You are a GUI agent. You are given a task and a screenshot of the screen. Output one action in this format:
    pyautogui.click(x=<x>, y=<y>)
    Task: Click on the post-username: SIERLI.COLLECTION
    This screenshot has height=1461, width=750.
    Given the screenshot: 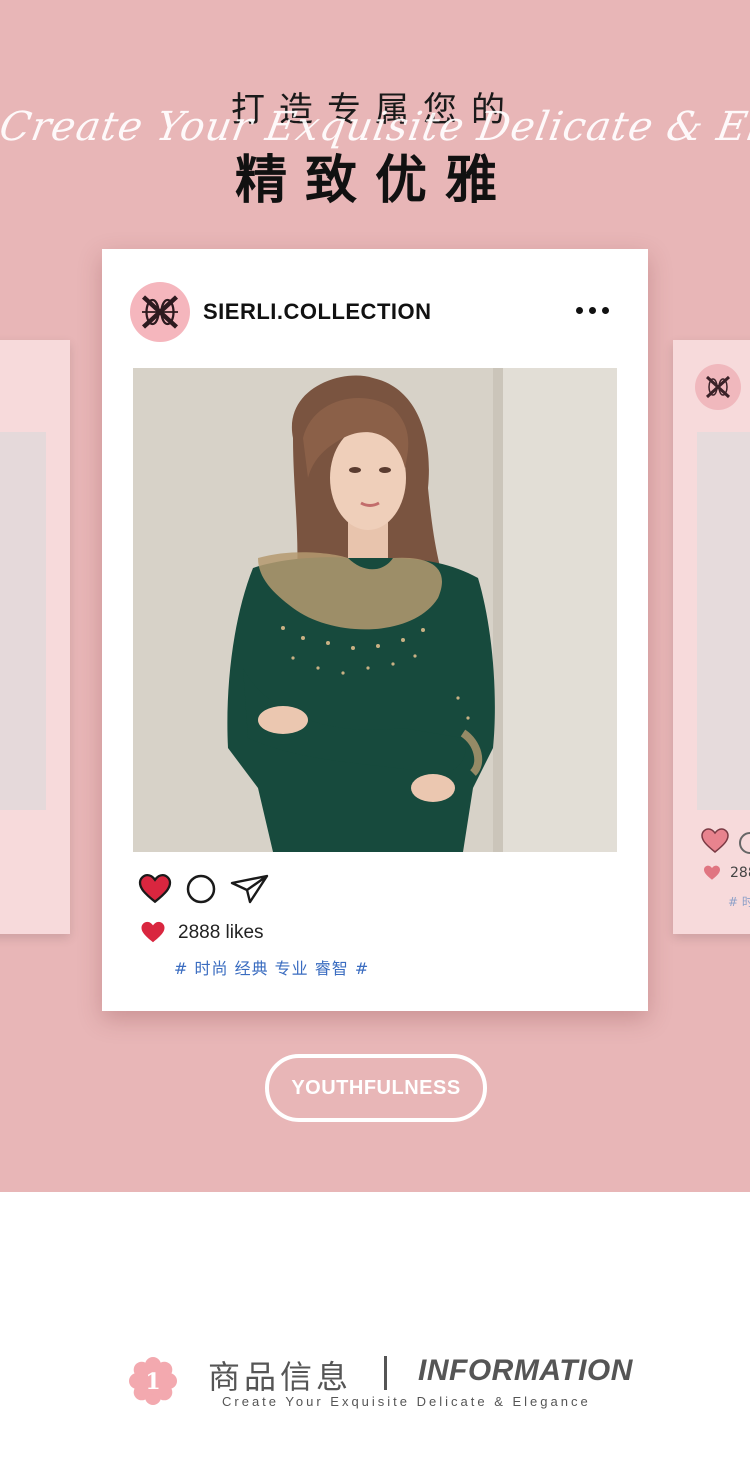 What is the action you would take?
    pyautogui.click(x=317, y=312)
    